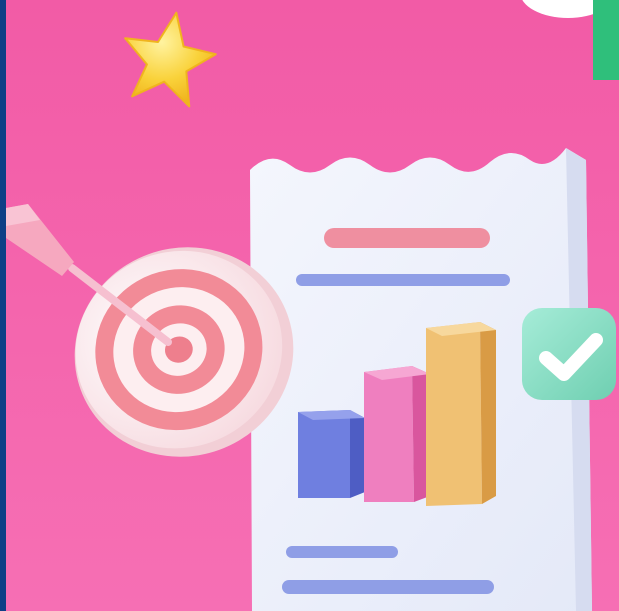 The height and width of the screenshot is (611, 619). What do you see at coordinates (331, 454) in the screenshot?
I see `bar-blue` at bounding box center [331, 454].